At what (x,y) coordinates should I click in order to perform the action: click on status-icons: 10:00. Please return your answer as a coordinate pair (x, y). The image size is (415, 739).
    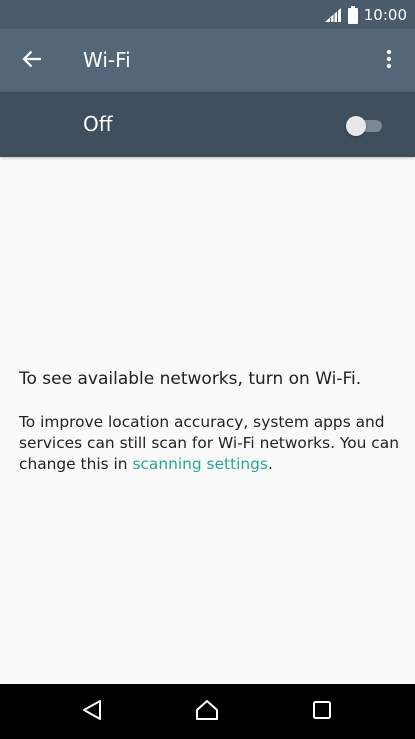
    Looking at the image, I should click on (365, 15).